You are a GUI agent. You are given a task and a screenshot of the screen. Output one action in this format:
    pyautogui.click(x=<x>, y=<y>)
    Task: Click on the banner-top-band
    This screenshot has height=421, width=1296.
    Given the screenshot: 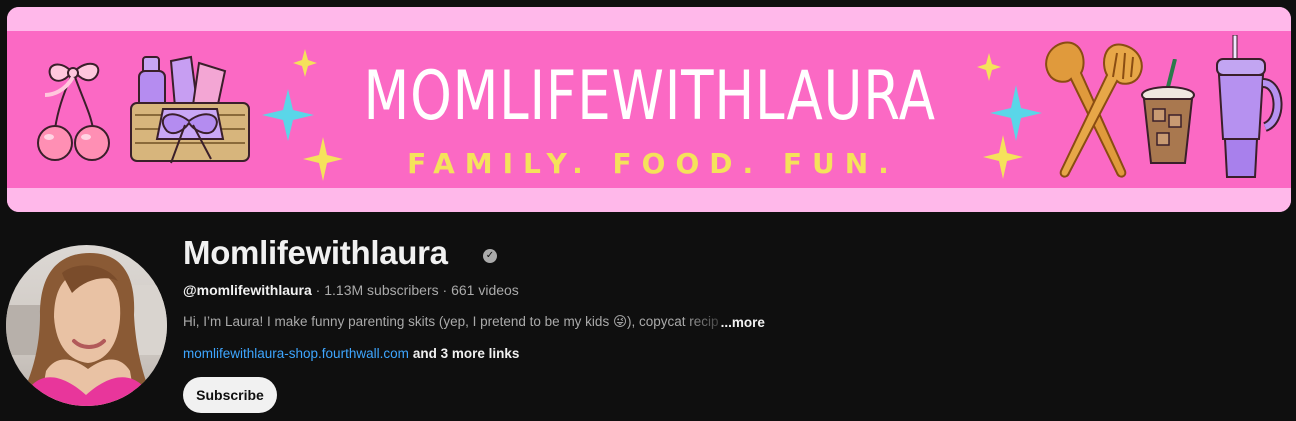 What is the action you would take?
    pyautogui.click(x=649, y=19)
    